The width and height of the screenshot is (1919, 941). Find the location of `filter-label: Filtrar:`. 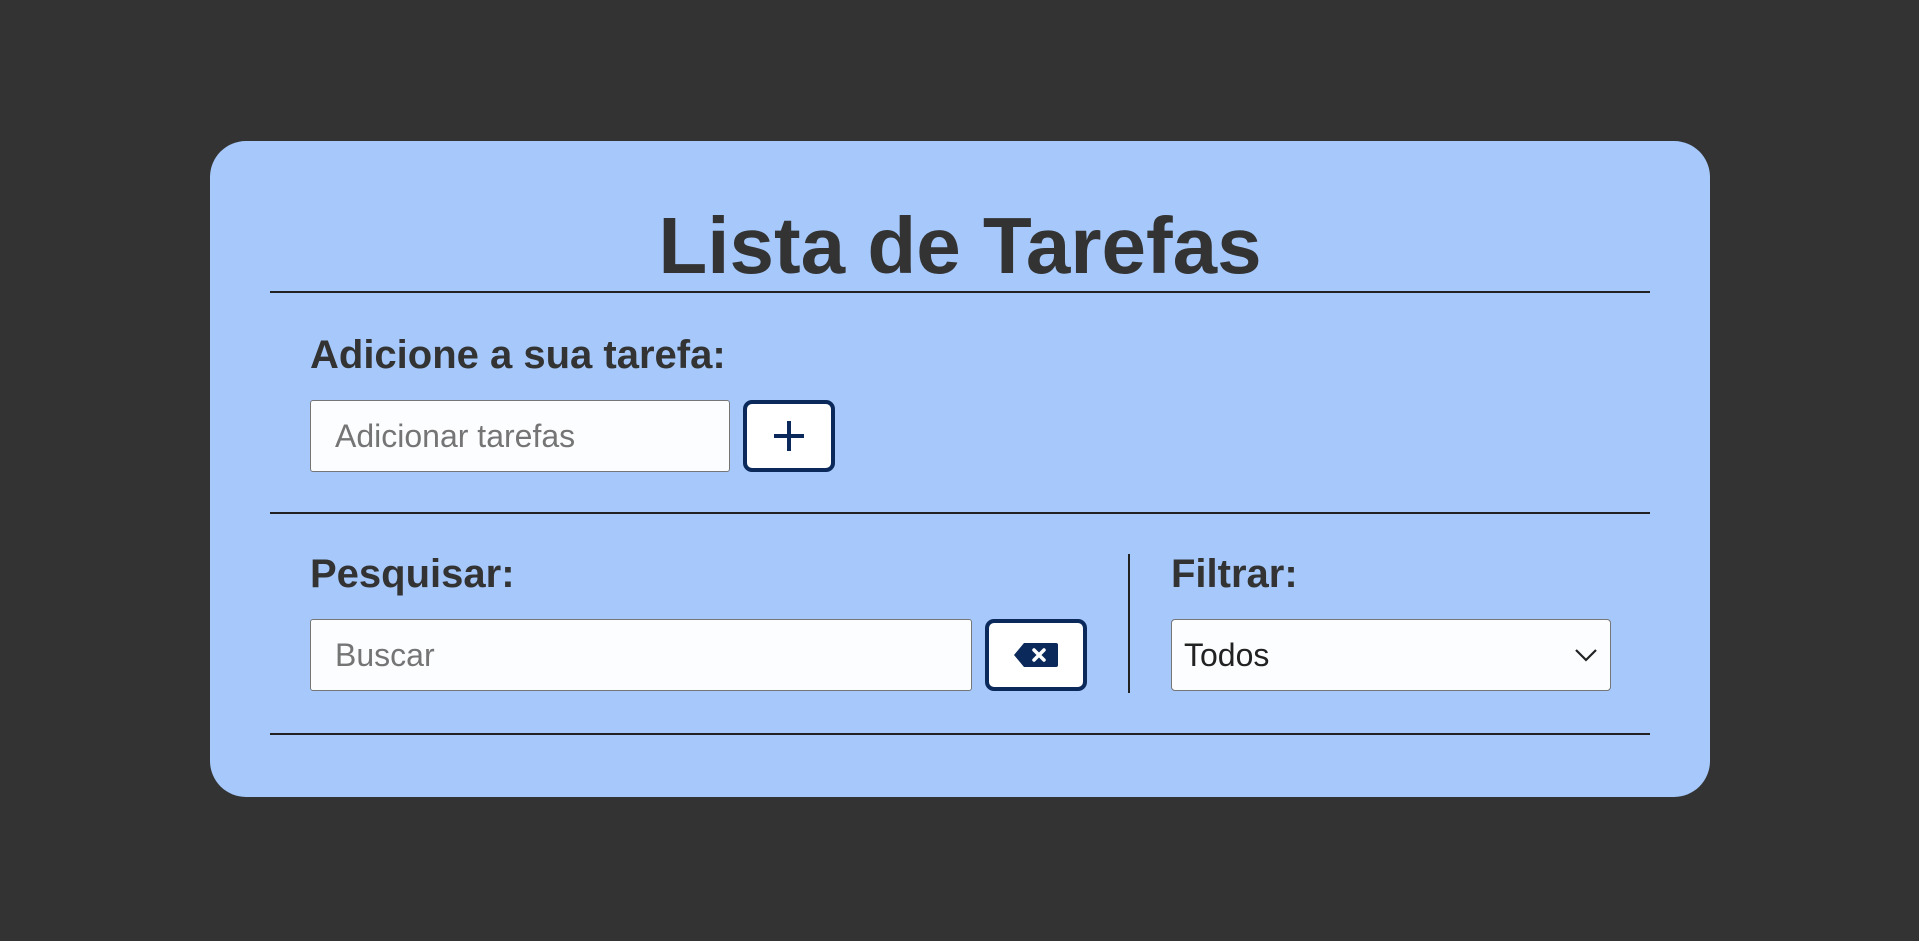

filter-label: Filtrar: is located at coordinates (1234, 574).